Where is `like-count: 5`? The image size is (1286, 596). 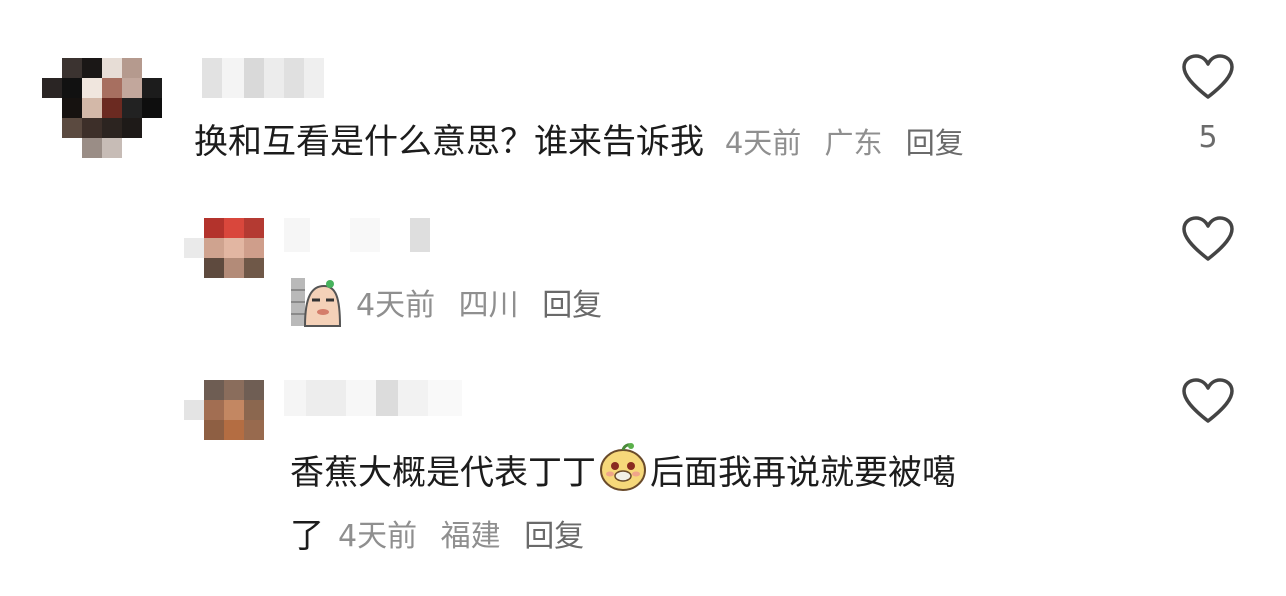 like-count: 5 is located at coordinates (1208, 137).